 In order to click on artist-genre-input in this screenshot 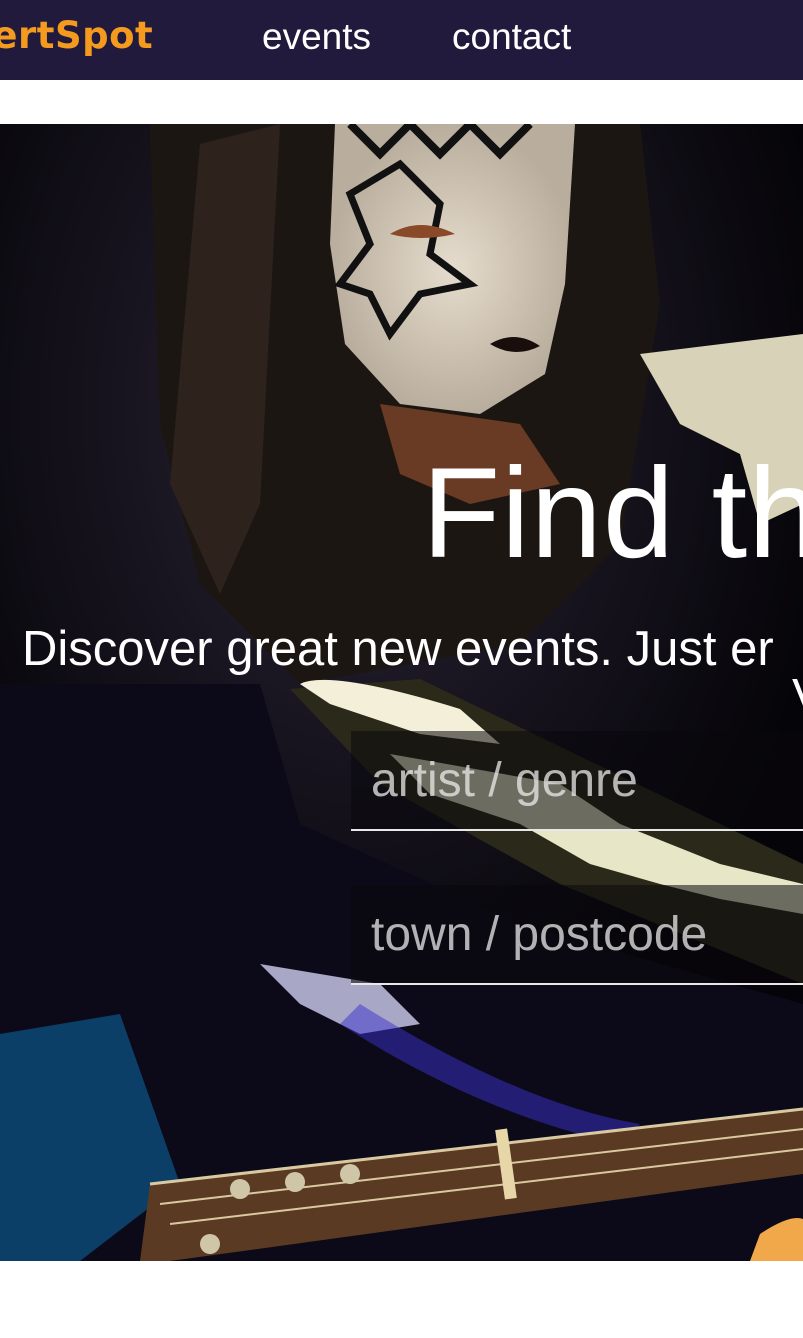, I will do `click(577, 781)`.